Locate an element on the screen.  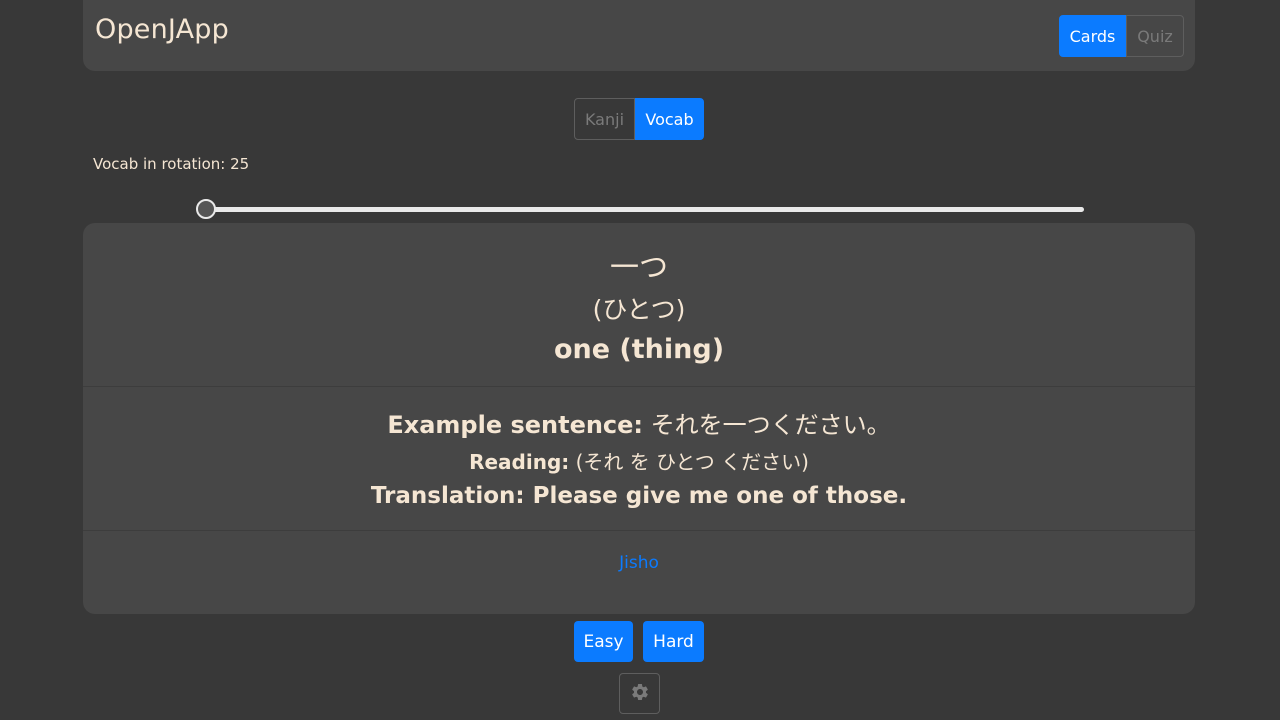
nav-tab-group: Cards Quiz is located at coordinates (1121, 36).